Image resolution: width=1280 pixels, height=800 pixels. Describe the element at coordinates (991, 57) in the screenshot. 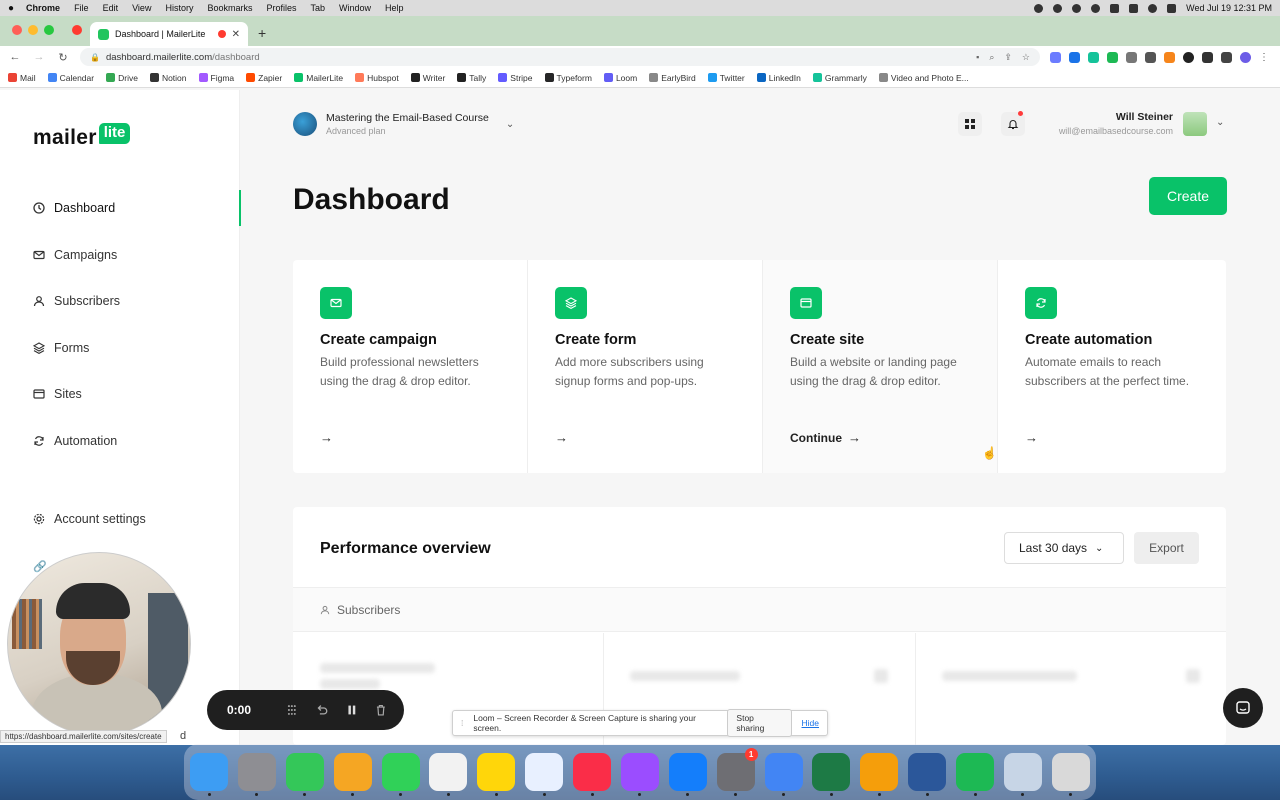

I see `zoom-icon: ⌕` at that location.